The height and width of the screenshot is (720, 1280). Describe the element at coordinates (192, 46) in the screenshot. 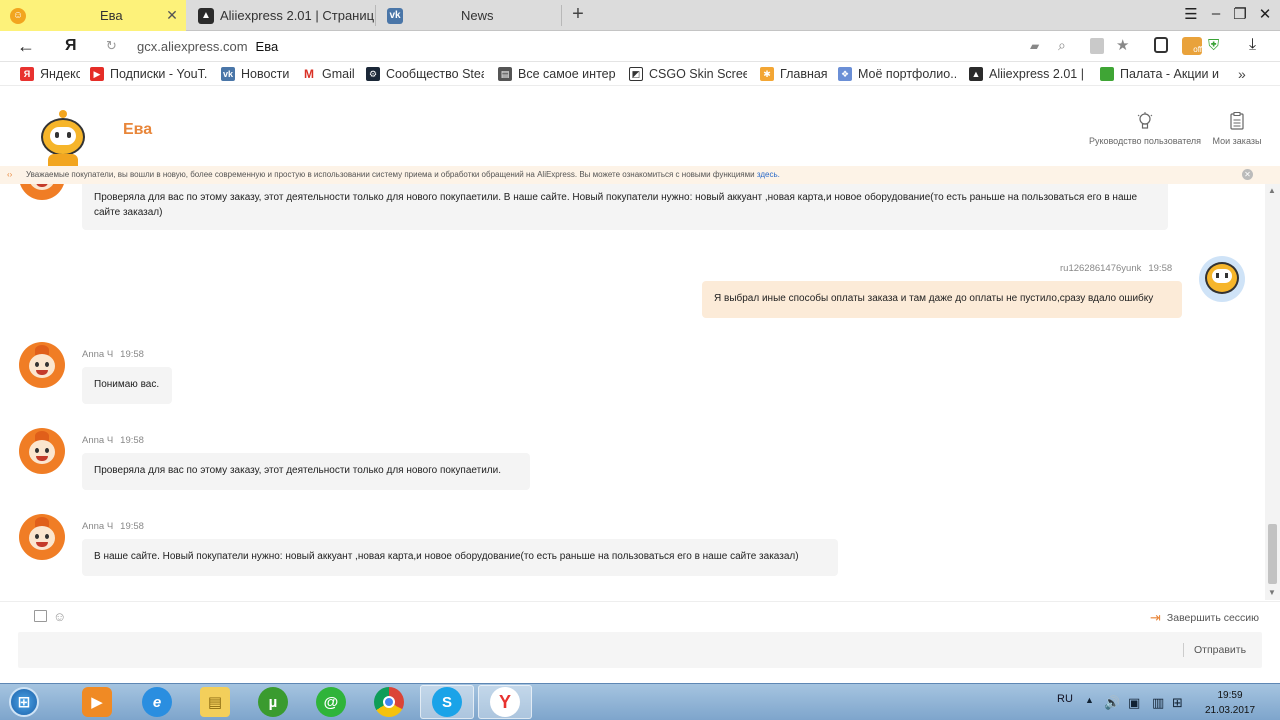

I see `url-host: gcx.aliexpress.com` at that location.